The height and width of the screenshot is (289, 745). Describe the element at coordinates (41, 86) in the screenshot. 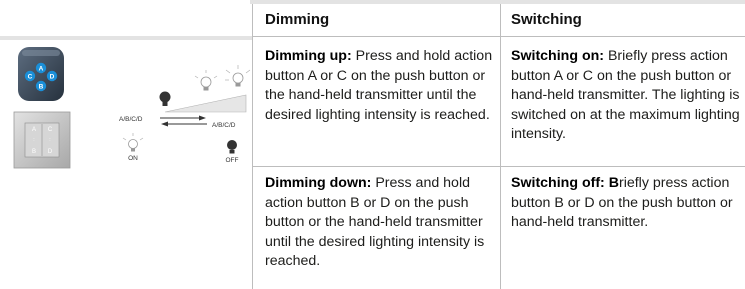

I see `remote-label-b: B` at that location.